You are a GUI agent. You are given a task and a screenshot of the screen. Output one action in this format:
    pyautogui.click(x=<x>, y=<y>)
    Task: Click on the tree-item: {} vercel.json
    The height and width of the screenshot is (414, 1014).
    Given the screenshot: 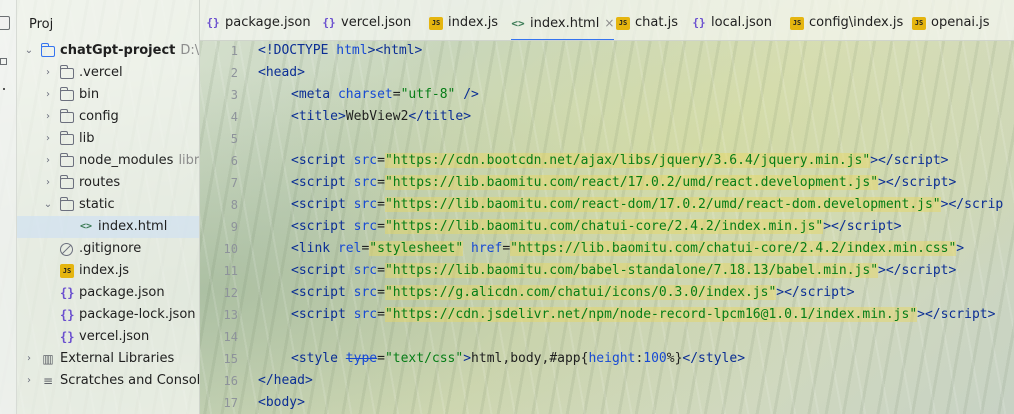 What is the action you would take?
    pyautogui.click(x=108, y=337)
    